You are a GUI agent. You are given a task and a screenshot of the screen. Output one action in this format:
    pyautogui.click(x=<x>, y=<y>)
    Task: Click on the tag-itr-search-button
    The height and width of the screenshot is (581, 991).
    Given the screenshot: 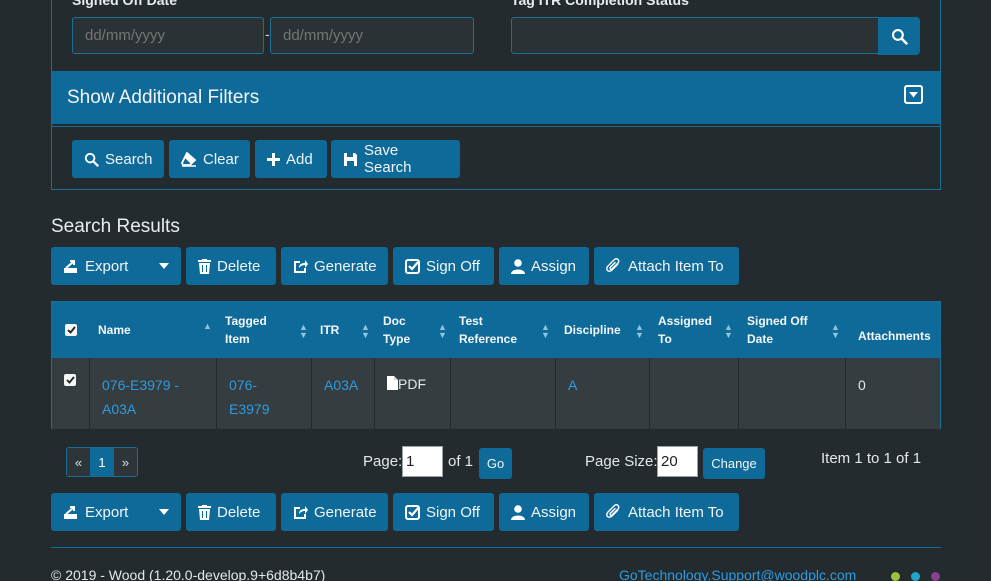 What is the action you would take?
    pyautogui.click(x=899, y=36)
    